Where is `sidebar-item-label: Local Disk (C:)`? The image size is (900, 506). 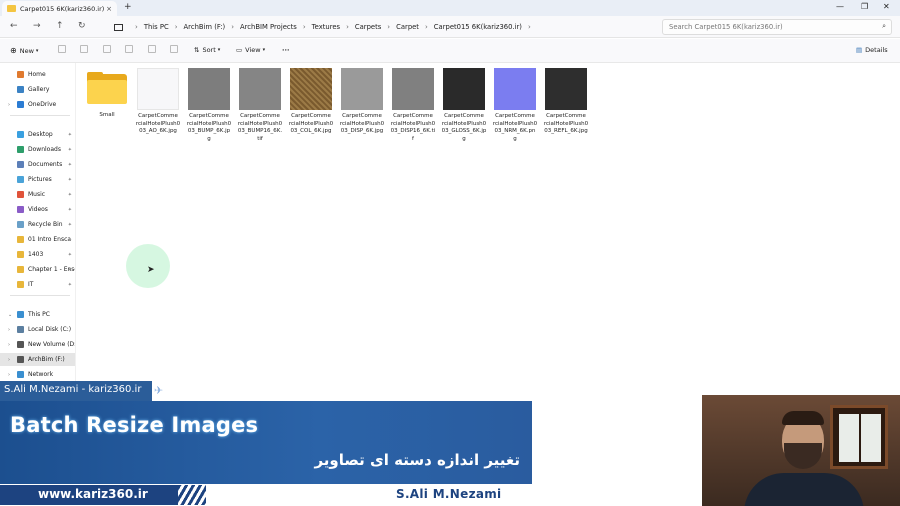
sidebar-item-label: Local Disk (C:) is located at coordinates (50, 329).